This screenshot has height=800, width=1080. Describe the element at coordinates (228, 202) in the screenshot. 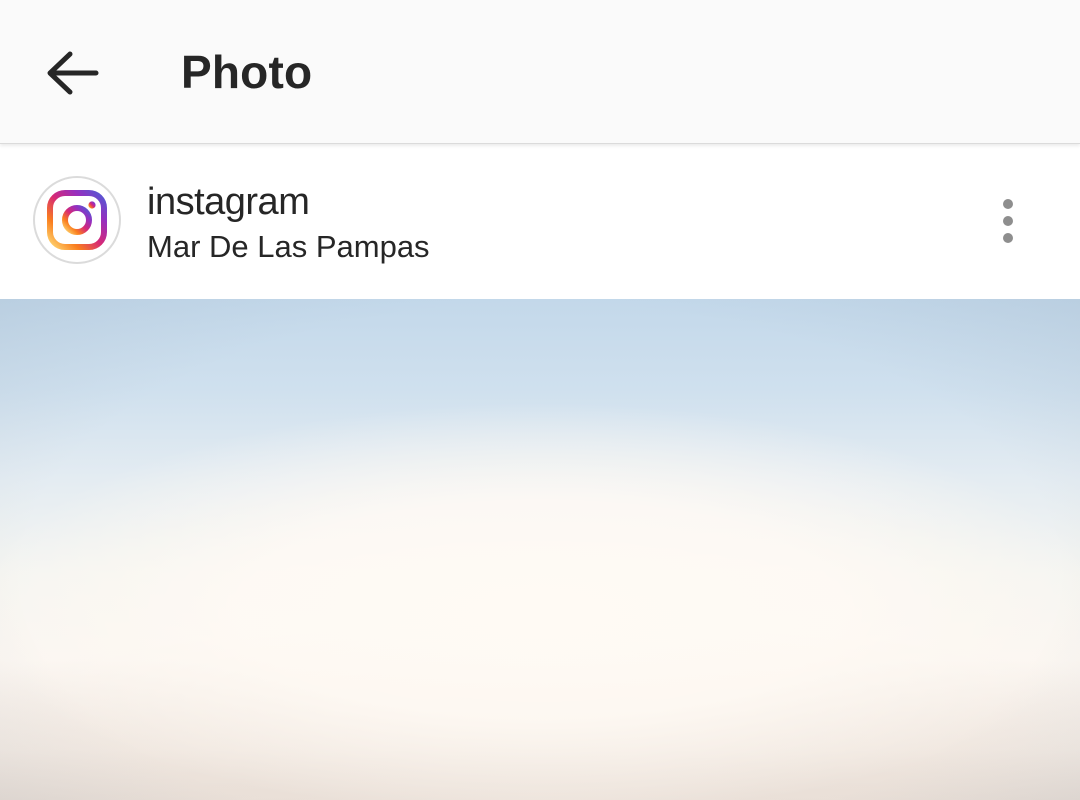

I see `username: instagram` at that location.